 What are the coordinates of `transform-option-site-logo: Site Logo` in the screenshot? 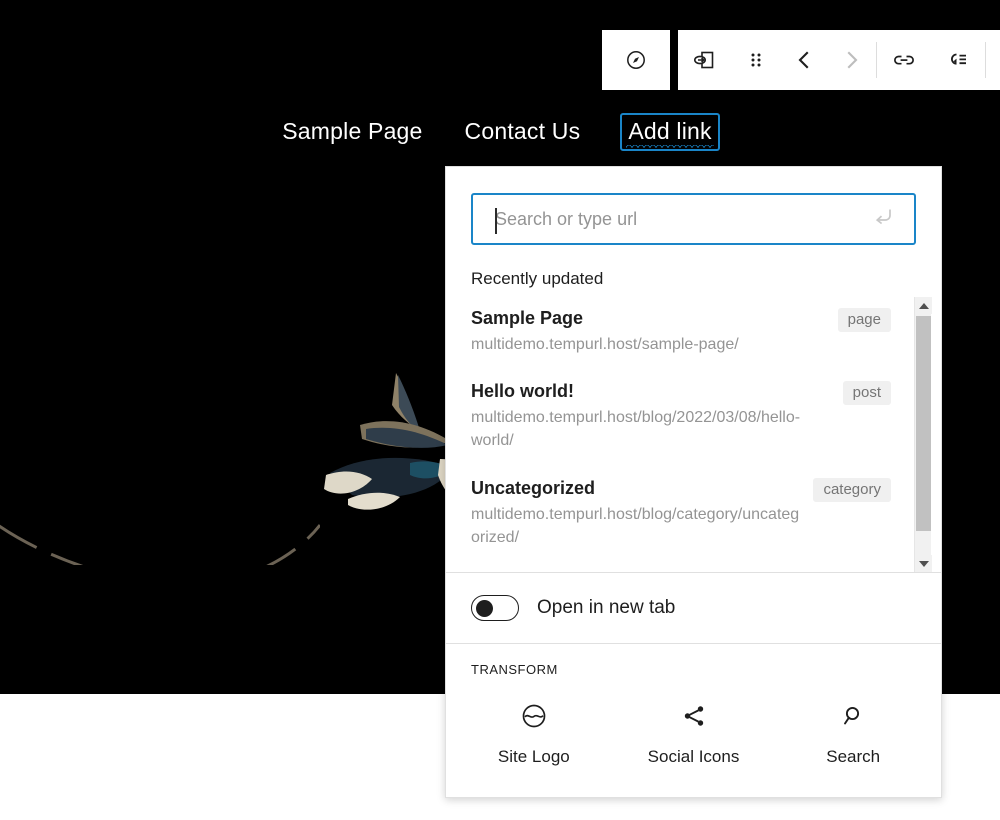 It's located at (534, 734).